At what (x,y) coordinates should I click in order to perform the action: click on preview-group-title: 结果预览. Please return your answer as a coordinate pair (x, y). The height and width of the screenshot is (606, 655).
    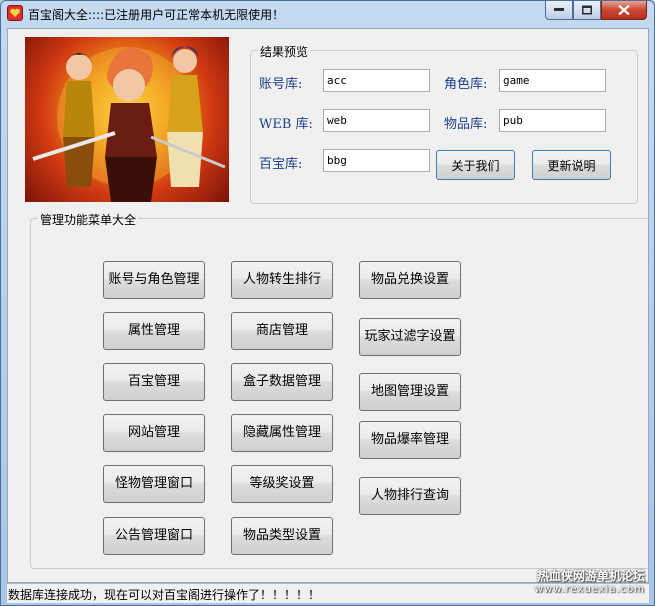
    Looking at the image, I should click on (284, 51).